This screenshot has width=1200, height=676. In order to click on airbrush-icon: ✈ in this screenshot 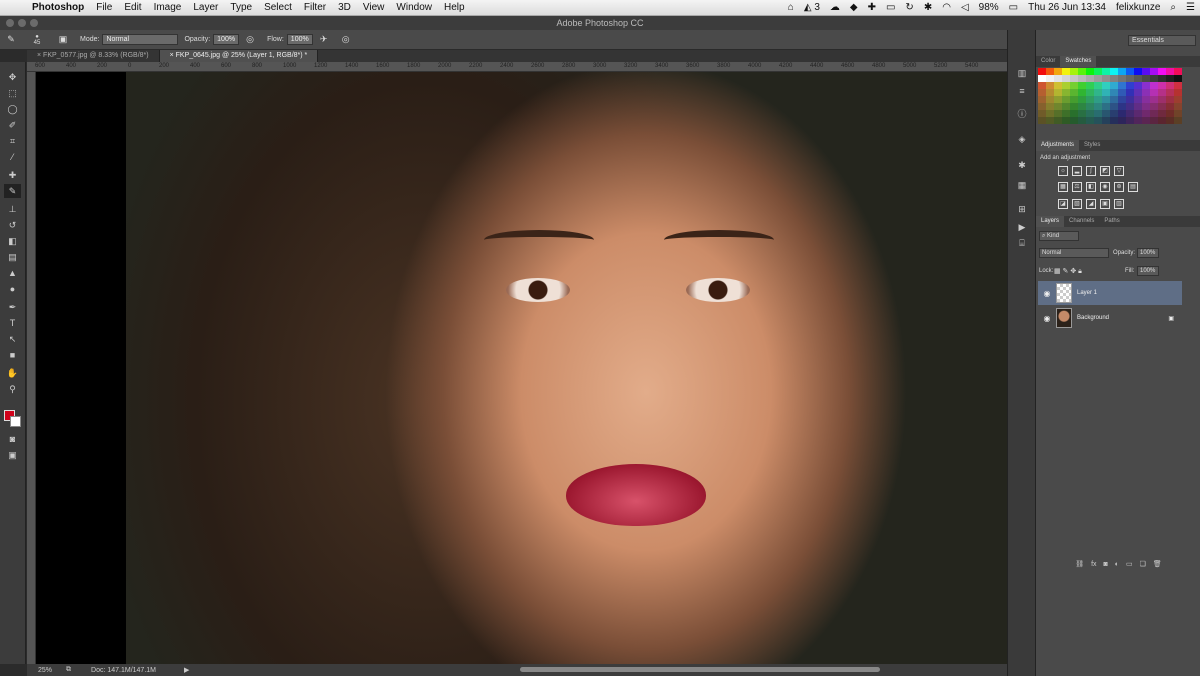, I will do `click(324, 40)`.